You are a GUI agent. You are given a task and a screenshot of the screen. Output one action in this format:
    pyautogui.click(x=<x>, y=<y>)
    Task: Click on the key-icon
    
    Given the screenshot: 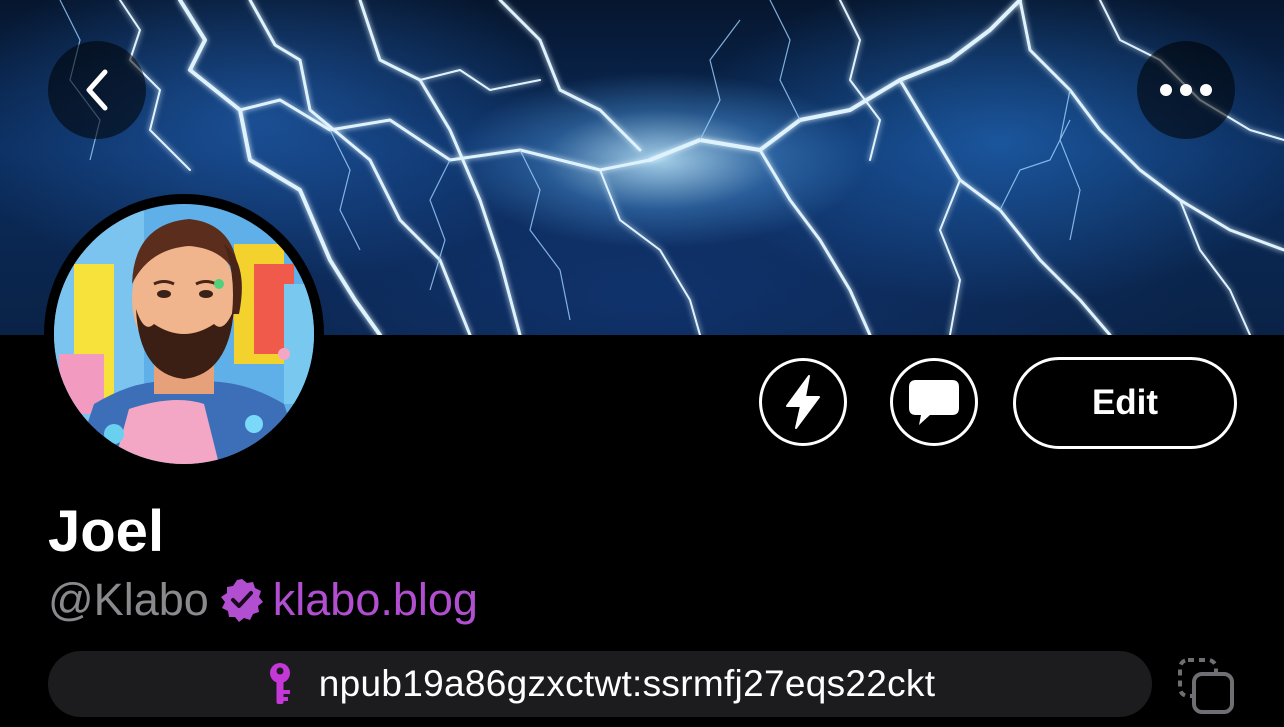 What is the action you would take?
    pyautogui.click(x=279, y=683)
    